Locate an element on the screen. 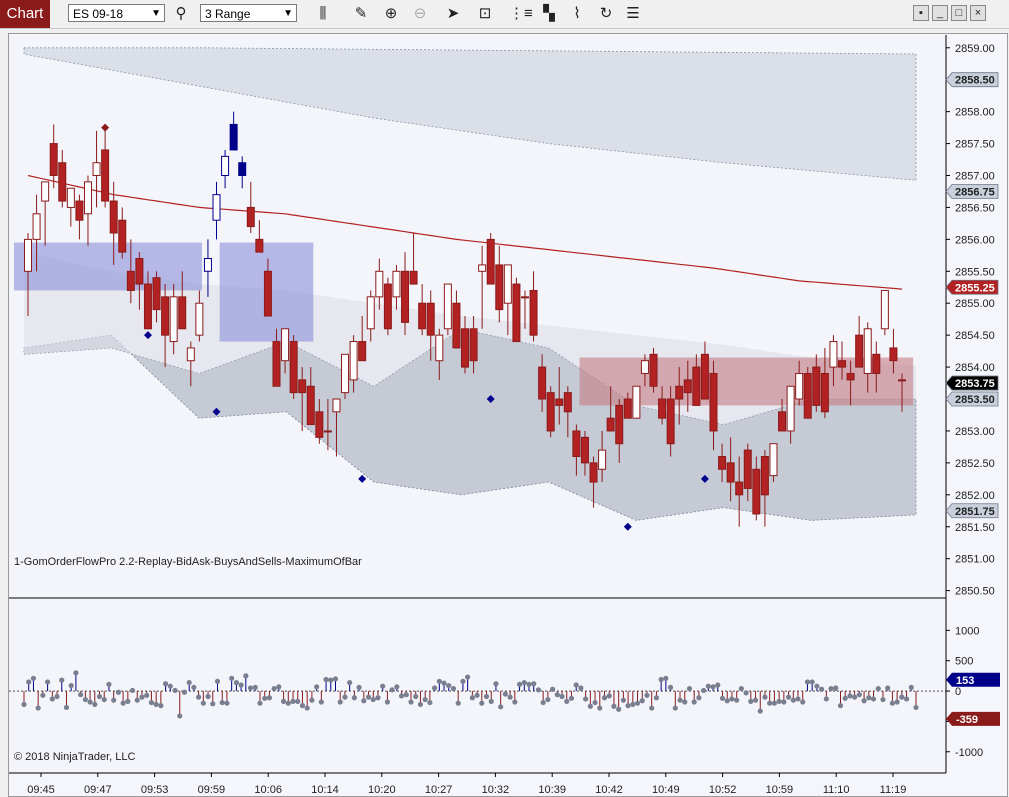 The image size is (1009, 797). time-tick-label: 10:42 is located at coordinates (609, 790).